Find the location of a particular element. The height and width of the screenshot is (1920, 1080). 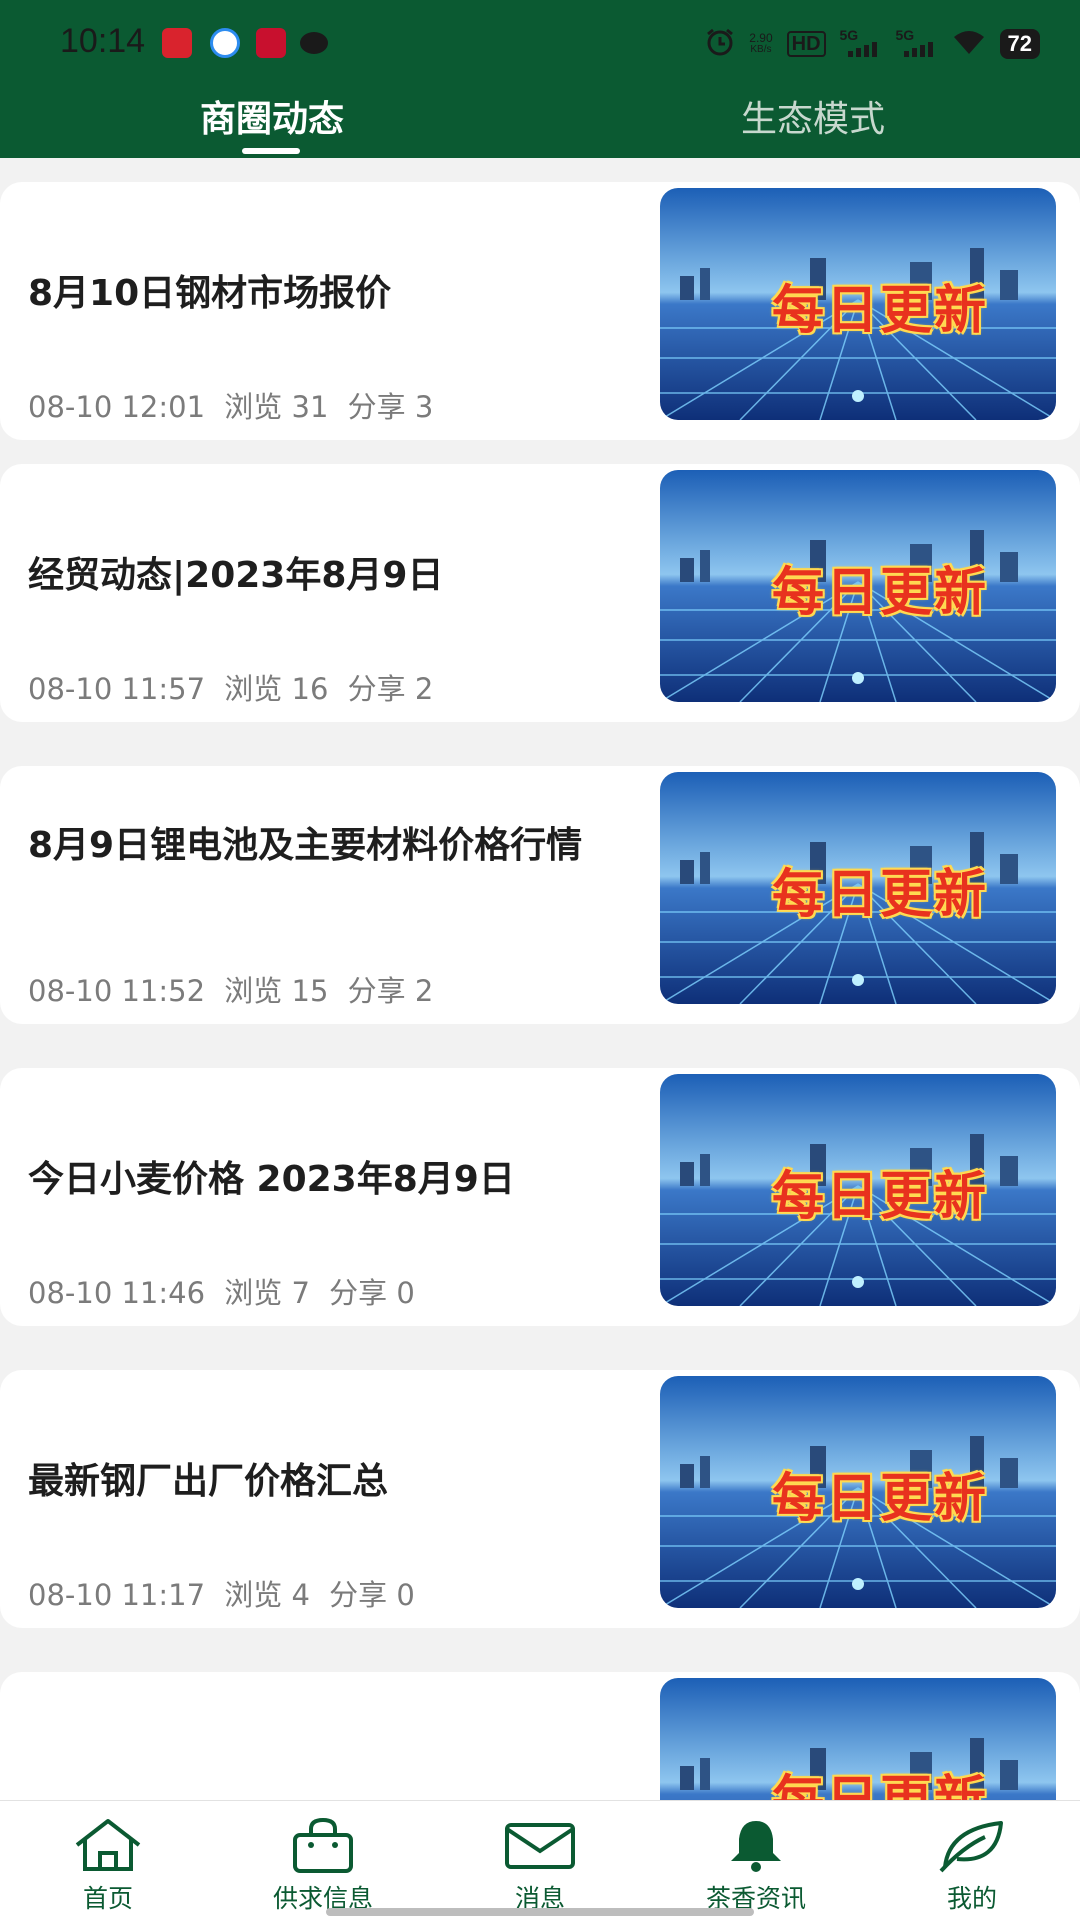

status-time: 10:14 is located at coordinates (103, 41).